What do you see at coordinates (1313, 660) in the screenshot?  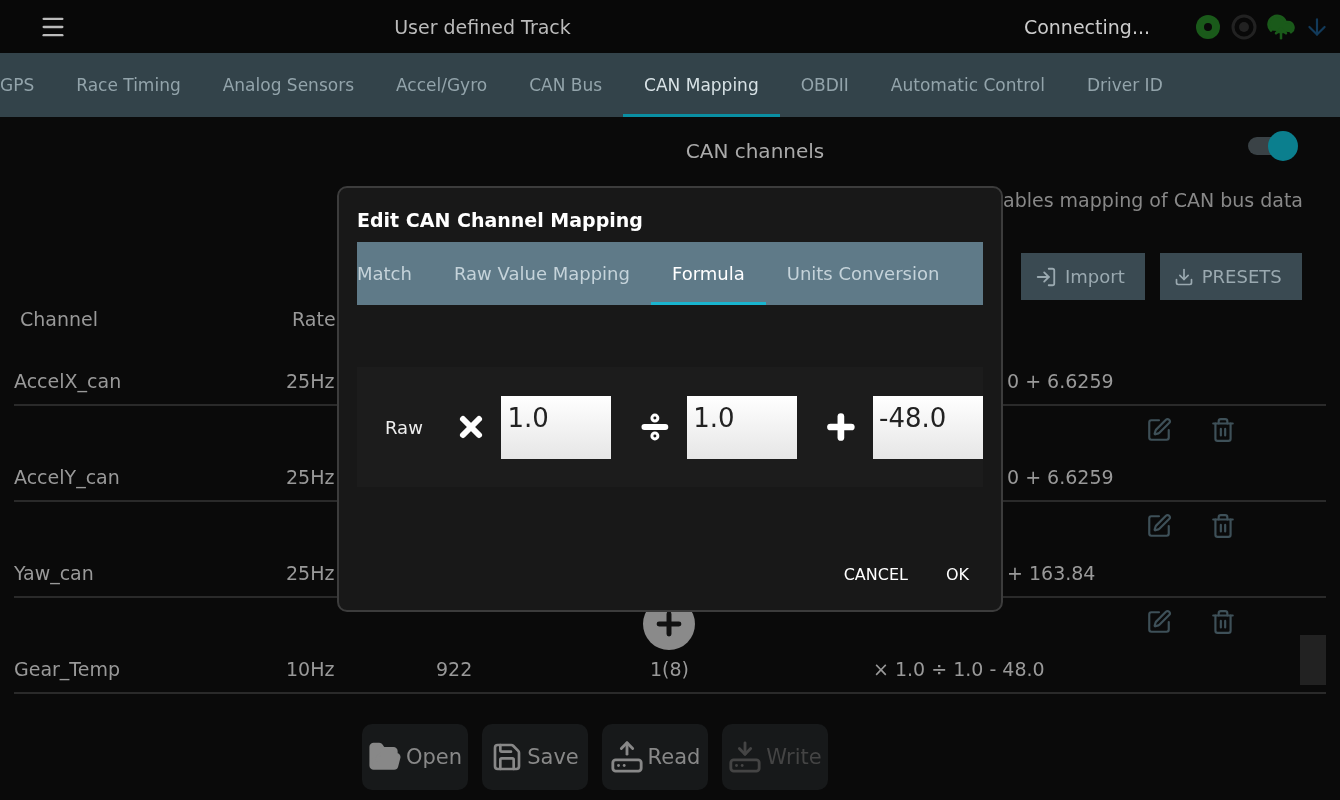 I see `scrollbar` at bounding box center [1313, 660].